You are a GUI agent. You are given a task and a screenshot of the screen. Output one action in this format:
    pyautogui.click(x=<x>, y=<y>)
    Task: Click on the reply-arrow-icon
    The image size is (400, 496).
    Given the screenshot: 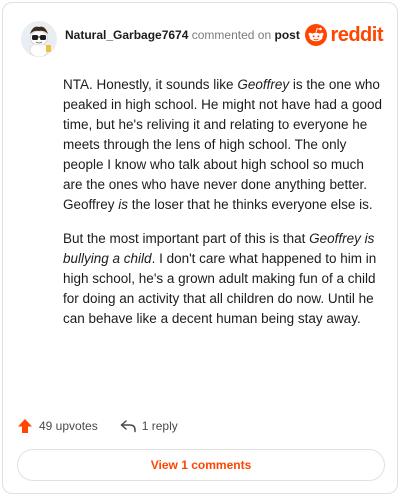 What is the action you would take?
    pyautogui.click(x=128, y=426)
    